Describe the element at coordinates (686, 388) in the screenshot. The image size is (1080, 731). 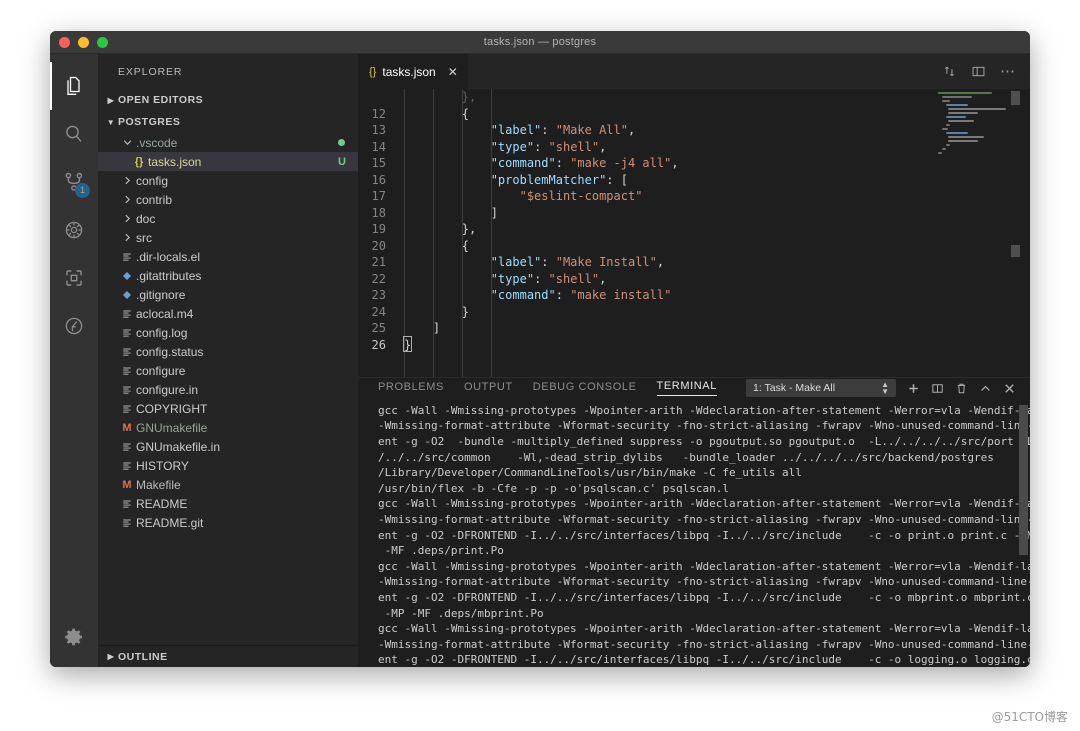
I see `tab-terminal: TERMINAL` at that location.